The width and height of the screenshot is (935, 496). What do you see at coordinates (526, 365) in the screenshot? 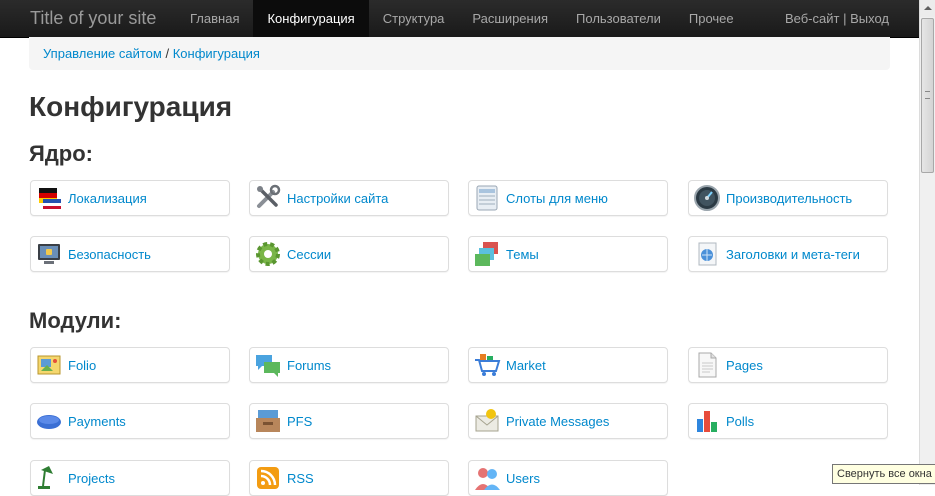
I see `tile-label: Market` at bounding box center [526, 365].